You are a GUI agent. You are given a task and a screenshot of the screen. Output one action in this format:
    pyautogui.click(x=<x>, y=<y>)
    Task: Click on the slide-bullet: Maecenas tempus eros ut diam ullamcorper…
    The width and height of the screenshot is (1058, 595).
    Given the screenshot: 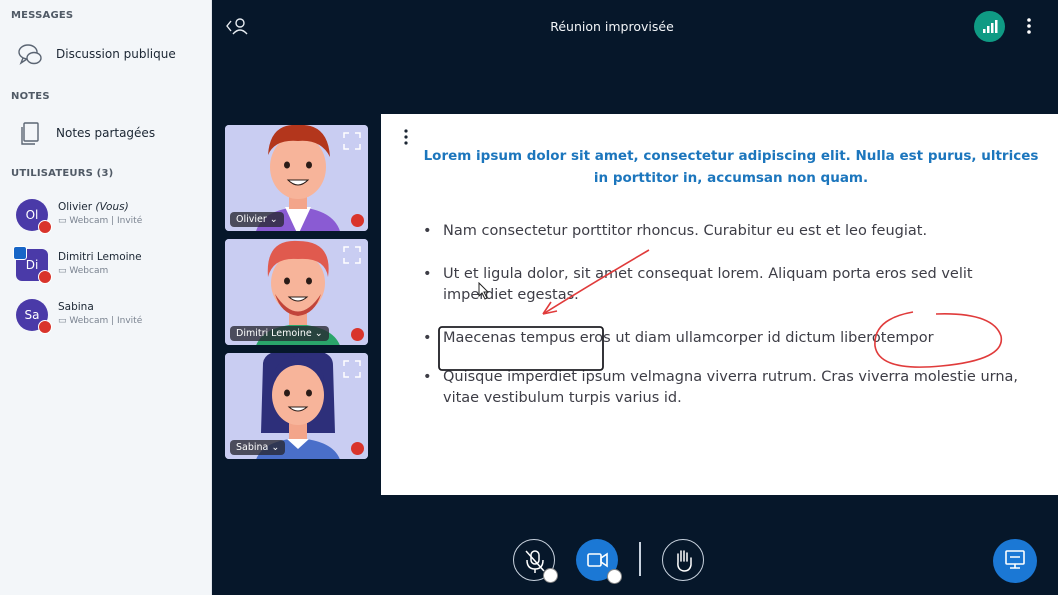 What is the action you would take?
    pyautogui.click(x=721, y=338)
    